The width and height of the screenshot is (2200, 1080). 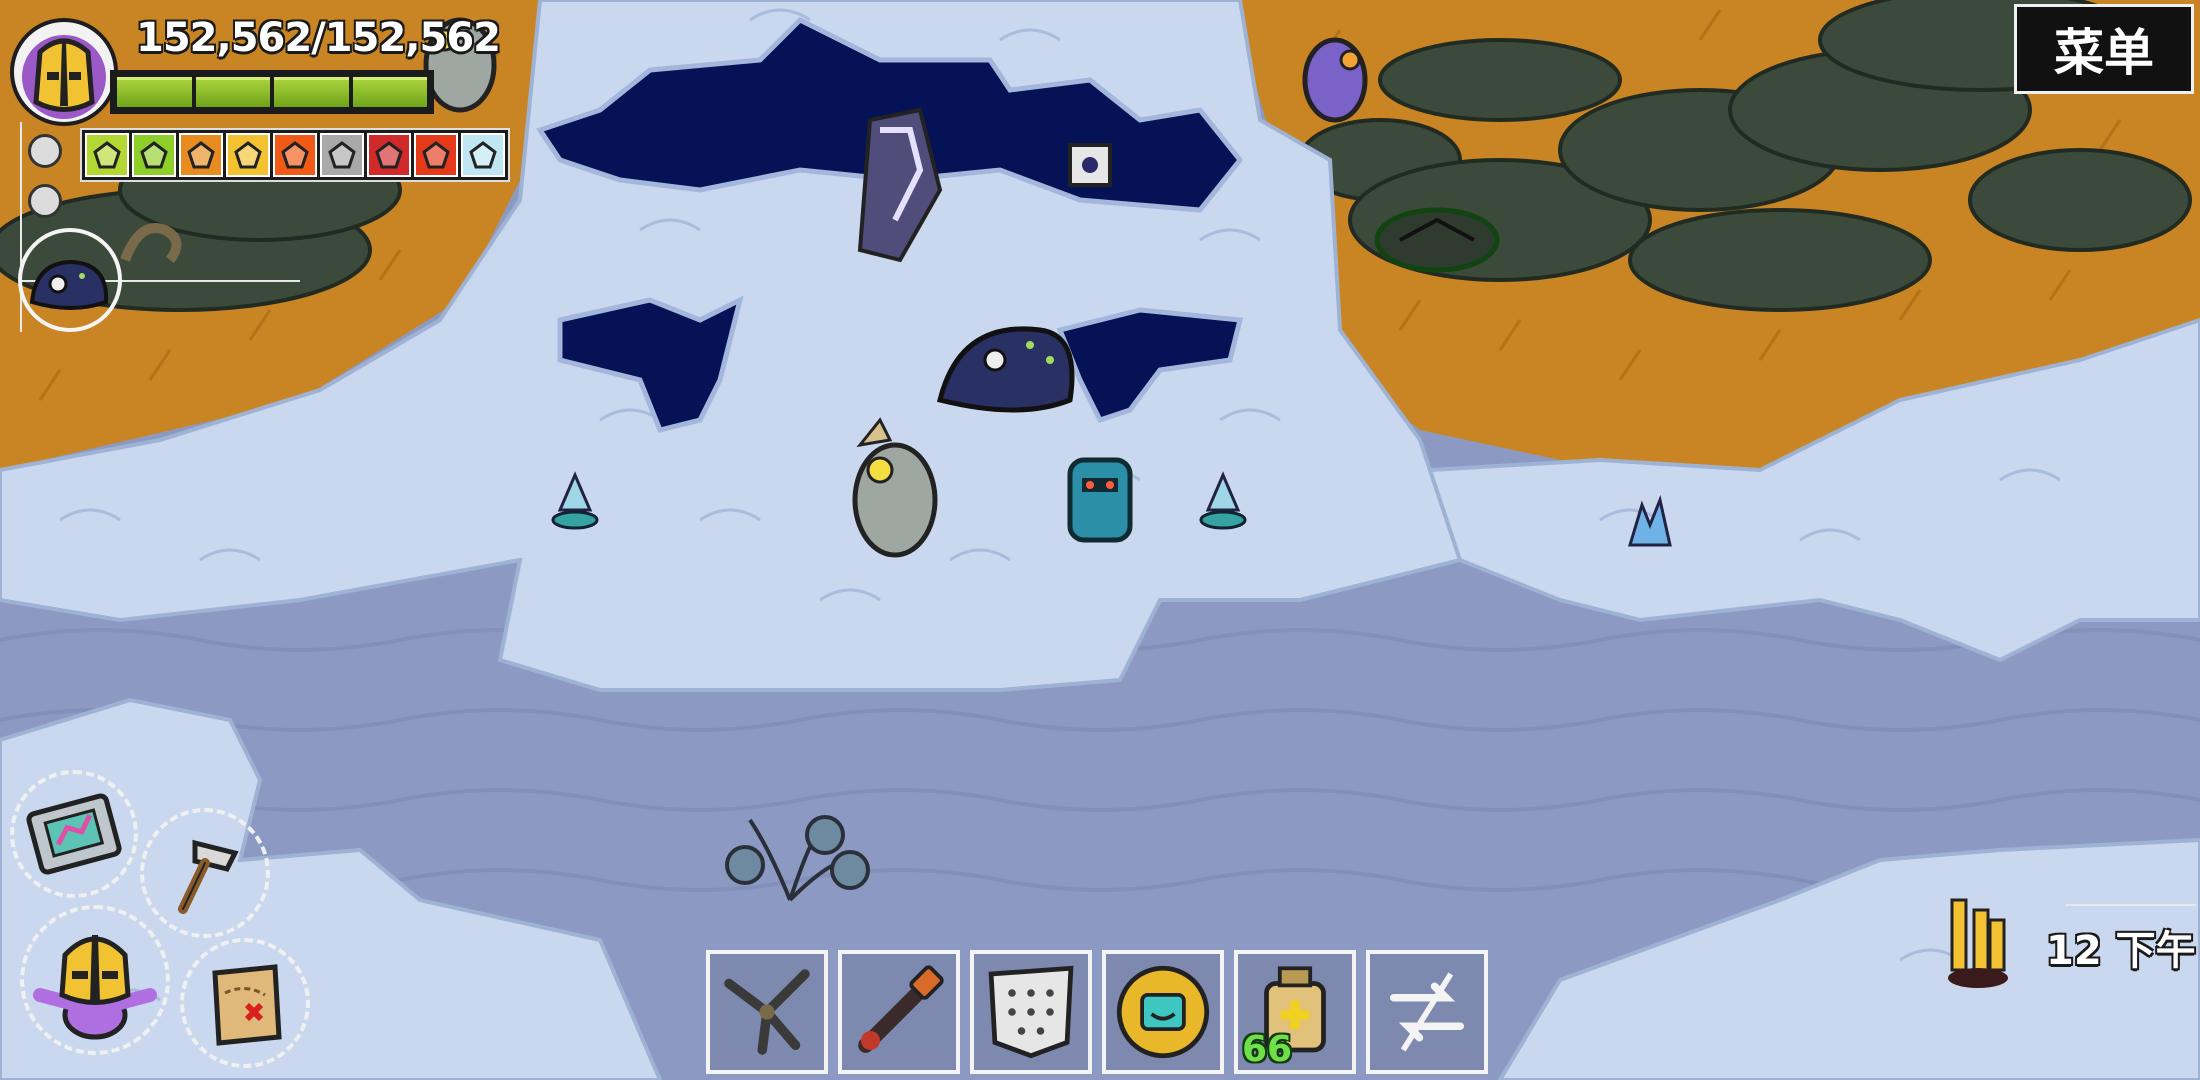 I want to click on green-shield-icon, so click(x=154, y=155).